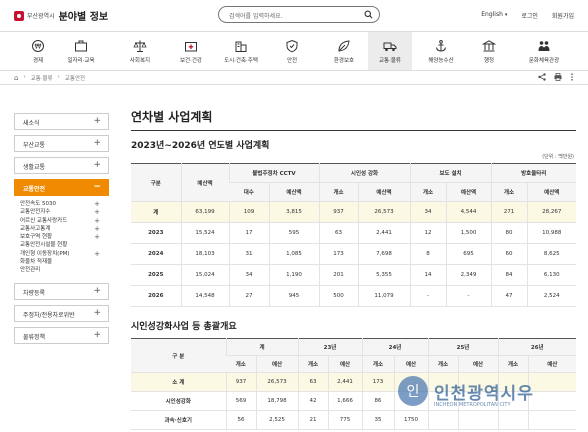 This screenshot has height=432, width=588. What do you see at coordinates (191, 47) in the screenshot?
I see `medical-kit-icon` at bounding box center [191, 47].